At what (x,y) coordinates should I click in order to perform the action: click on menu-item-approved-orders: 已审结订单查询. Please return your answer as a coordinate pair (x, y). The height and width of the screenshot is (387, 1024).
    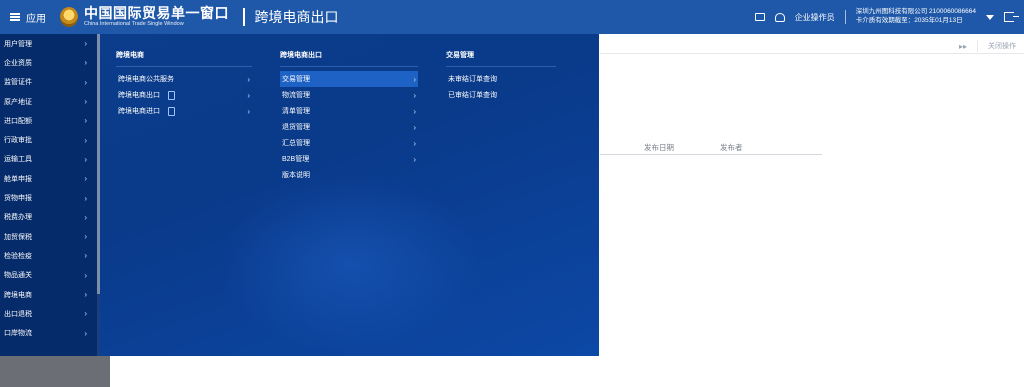
    Looking at the image, I should click on (501, 95).